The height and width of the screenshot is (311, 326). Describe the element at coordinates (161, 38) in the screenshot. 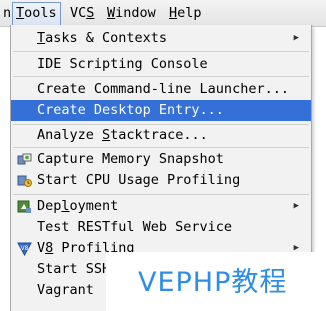

I see `menu-item-tasks-contexts: Tasks & Contexts ▶` at that location.